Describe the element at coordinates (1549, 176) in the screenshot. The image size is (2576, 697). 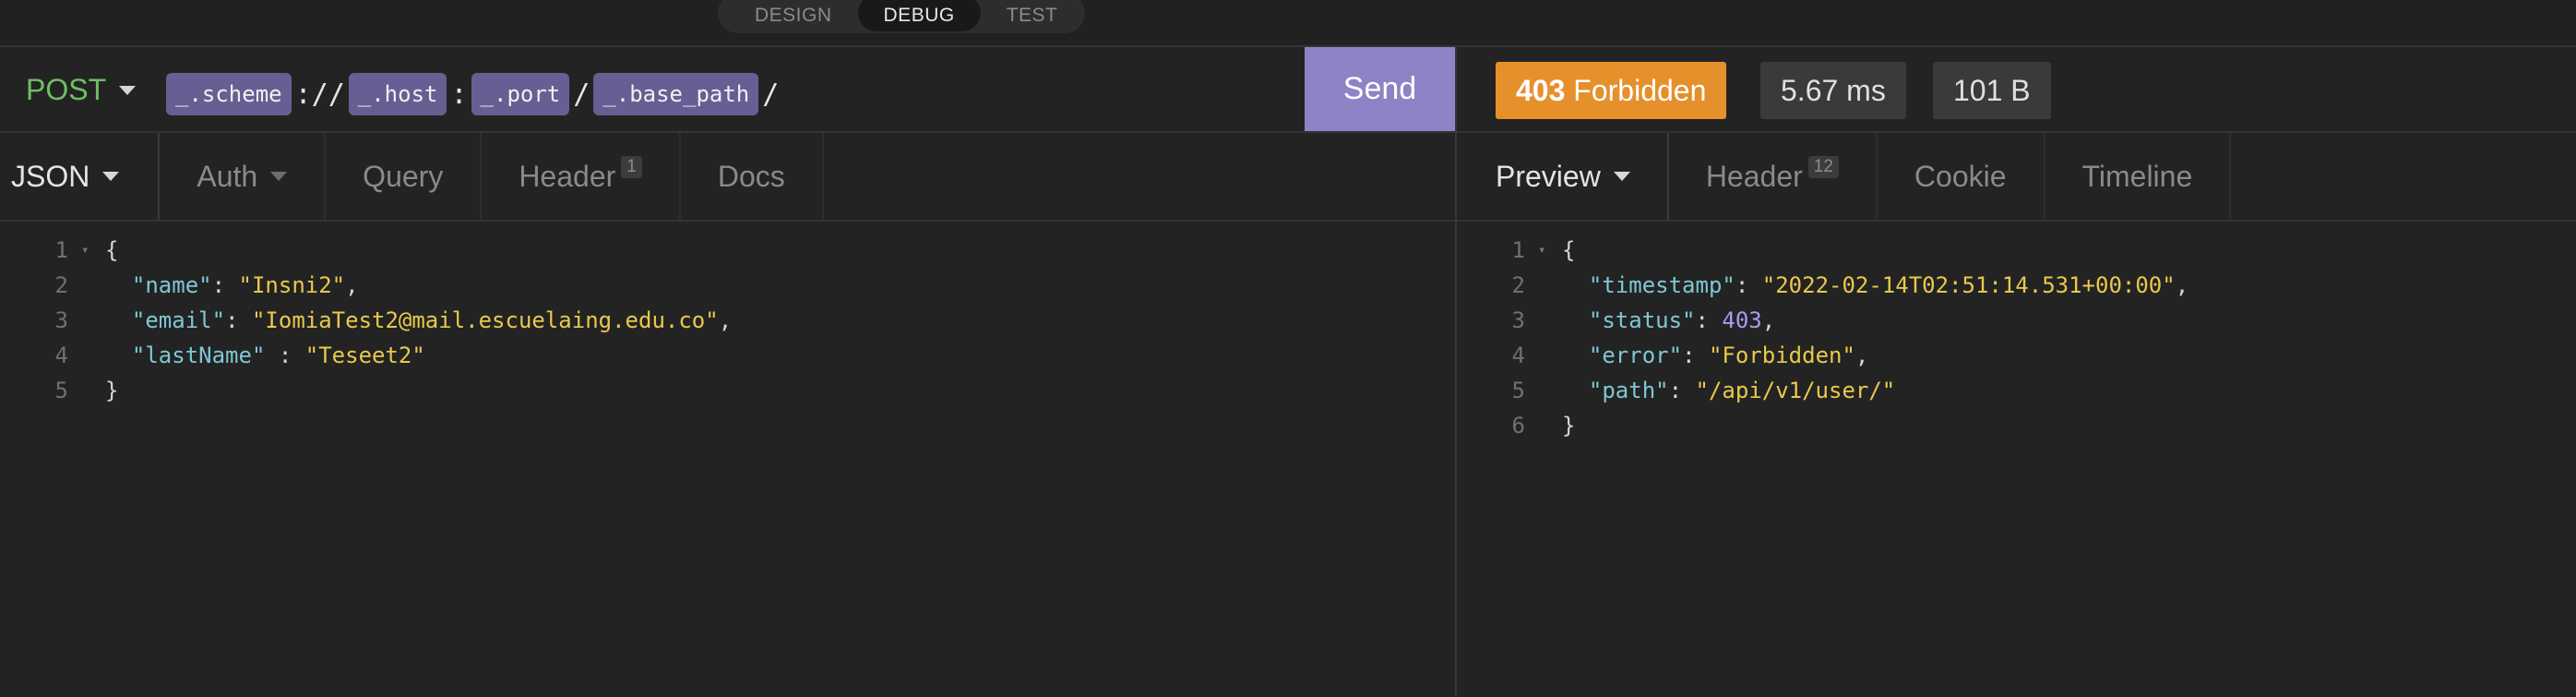
I see `tab-label: Preview` at that location.